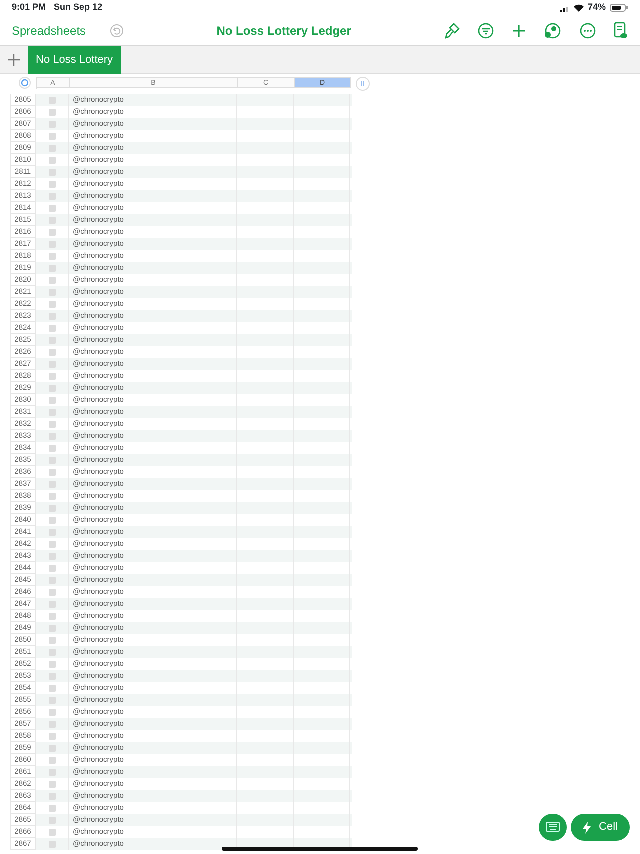 The image size is (640, 854). I want to click on select-all-icon, so click(25, 83).